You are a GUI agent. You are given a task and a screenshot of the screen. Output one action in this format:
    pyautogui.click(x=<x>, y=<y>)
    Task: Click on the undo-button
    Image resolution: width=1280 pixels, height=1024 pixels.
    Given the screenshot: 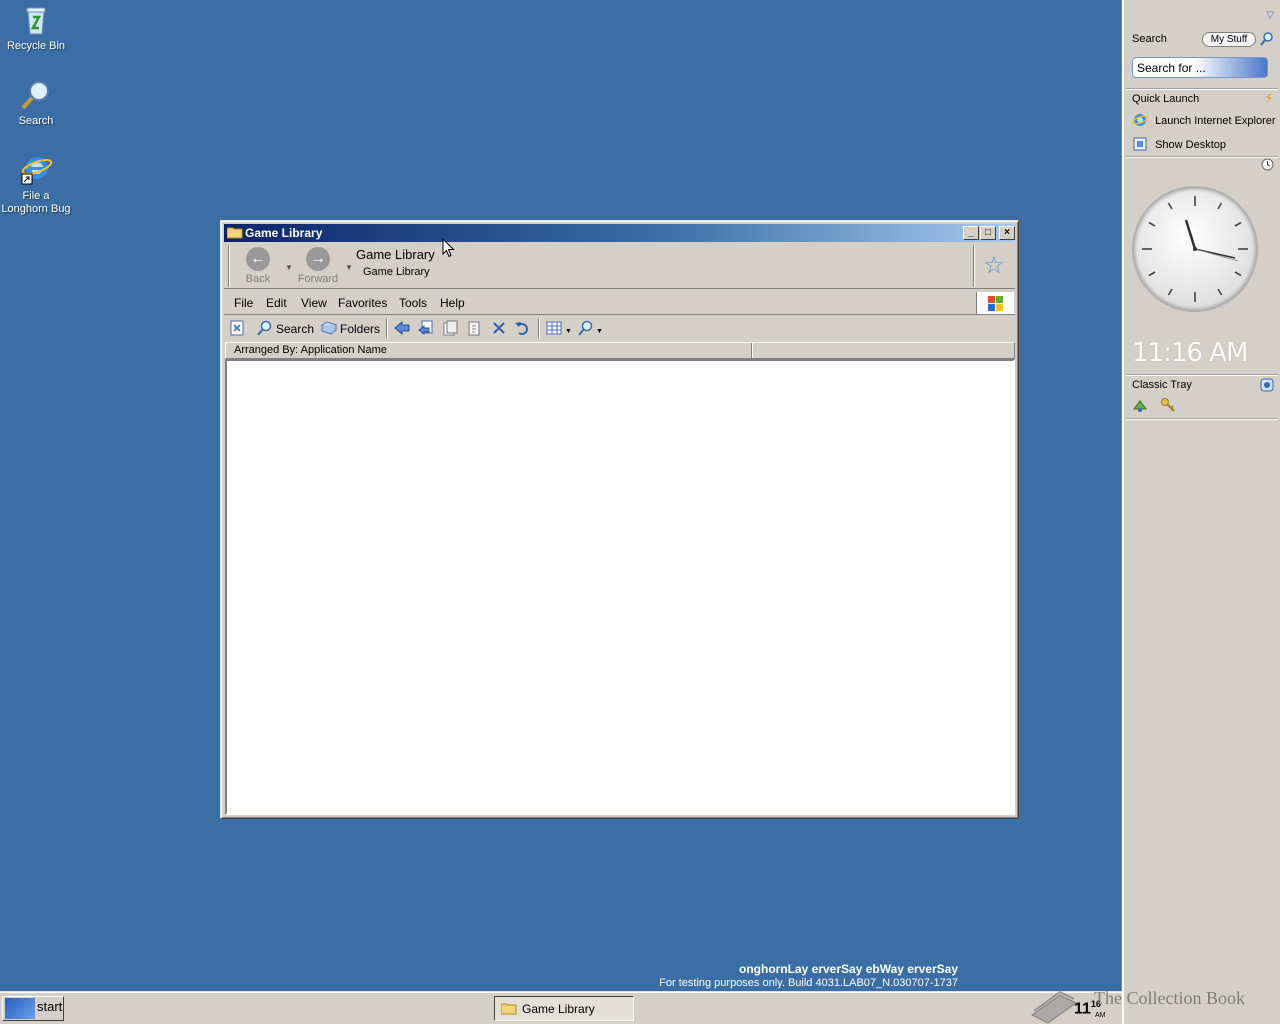 What is the action you would take?
    pyautogui.click(x=523, y=329)
    